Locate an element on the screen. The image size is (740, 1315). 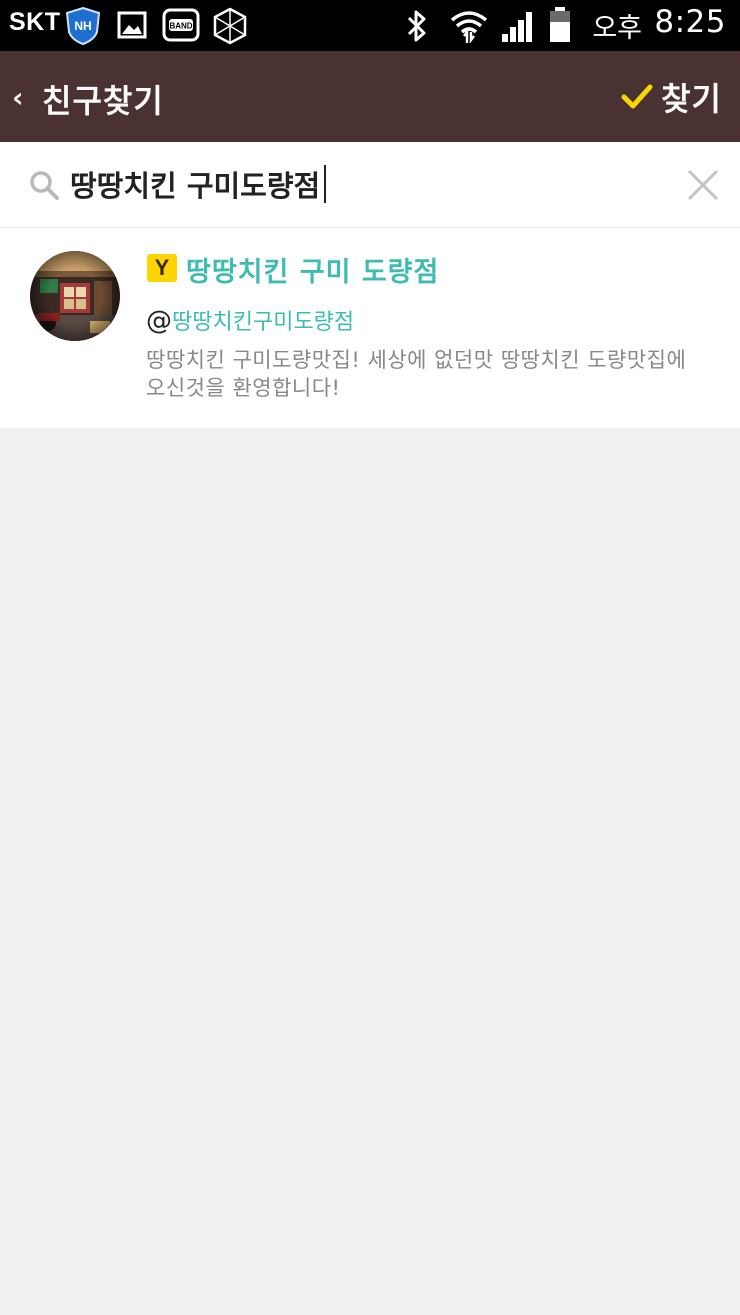
result-id: @땅땅치킨구미도량점 is located at coordinates (250, 320).